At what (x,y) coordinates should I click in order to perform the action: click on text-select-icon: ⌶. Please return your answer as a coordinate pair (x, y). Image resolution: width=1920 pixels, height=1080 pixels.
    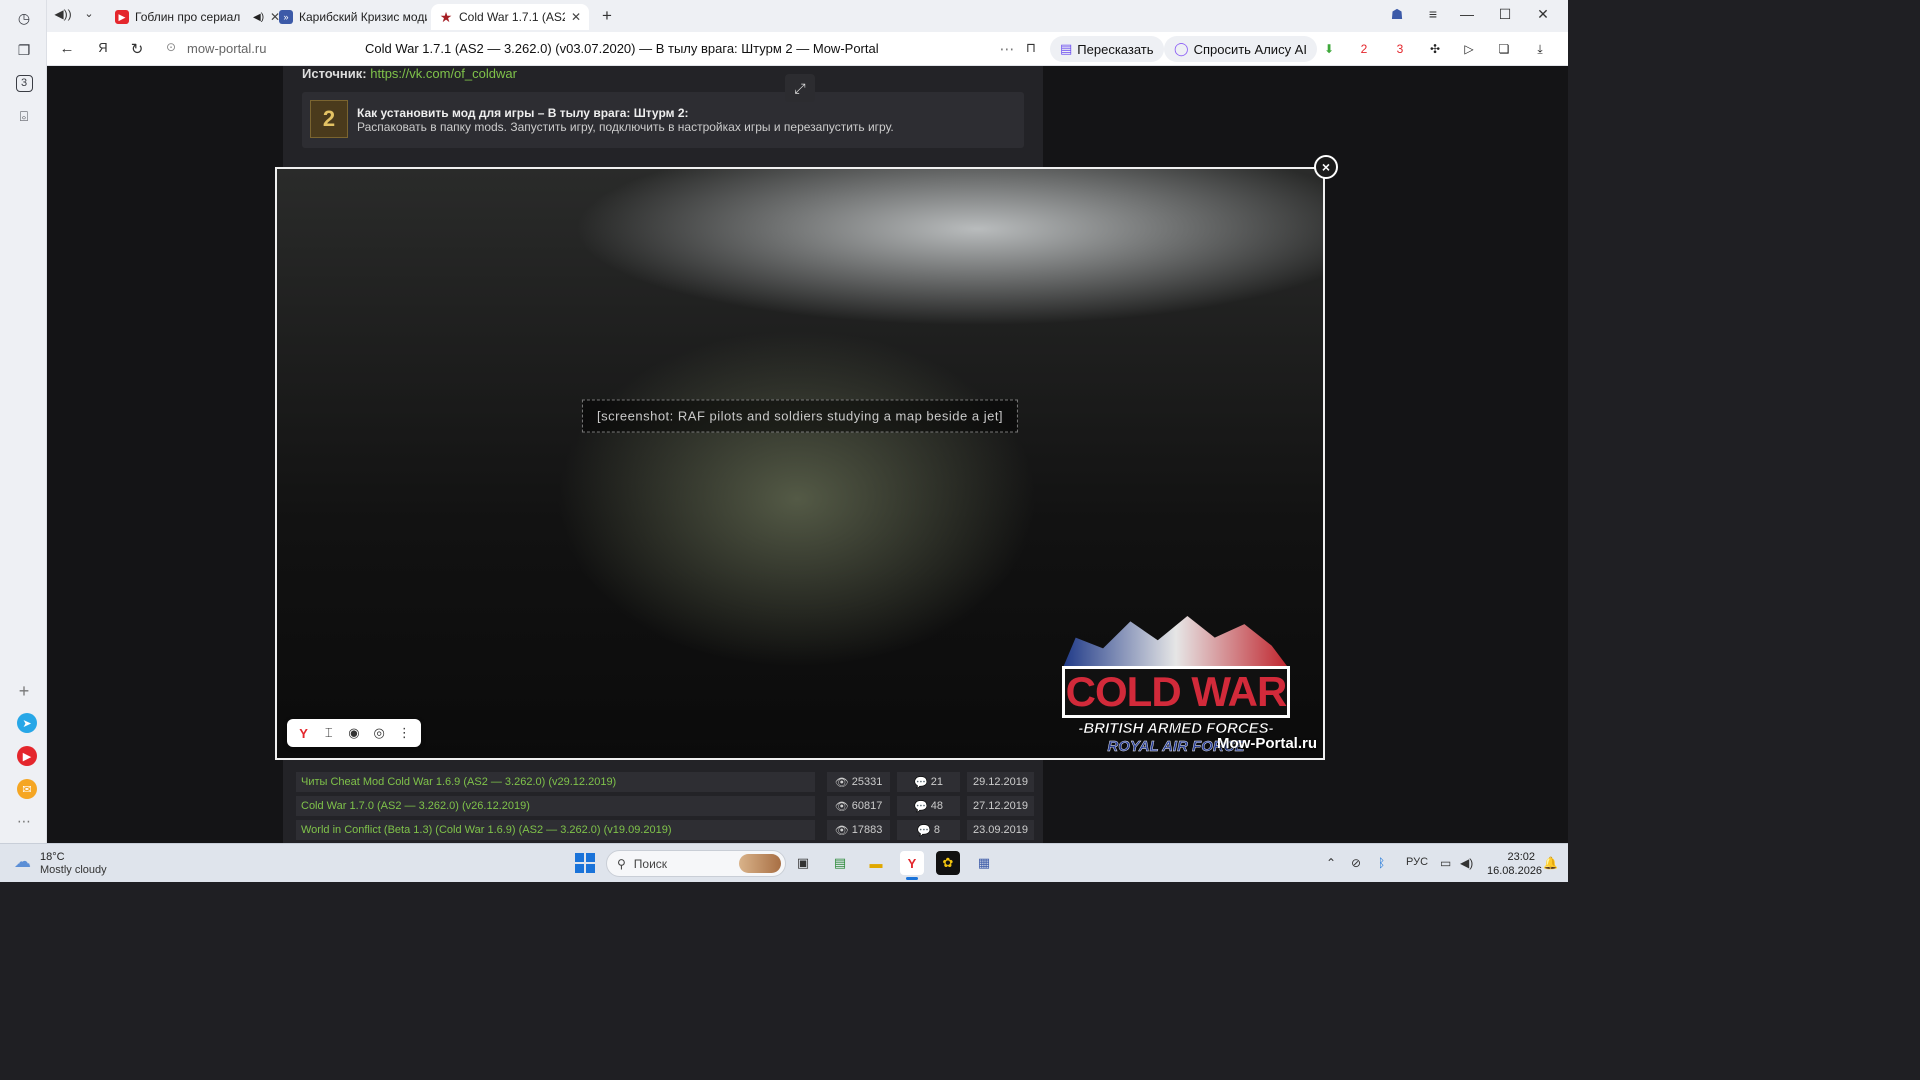
    Looking at the image, I should click on (329, 733).